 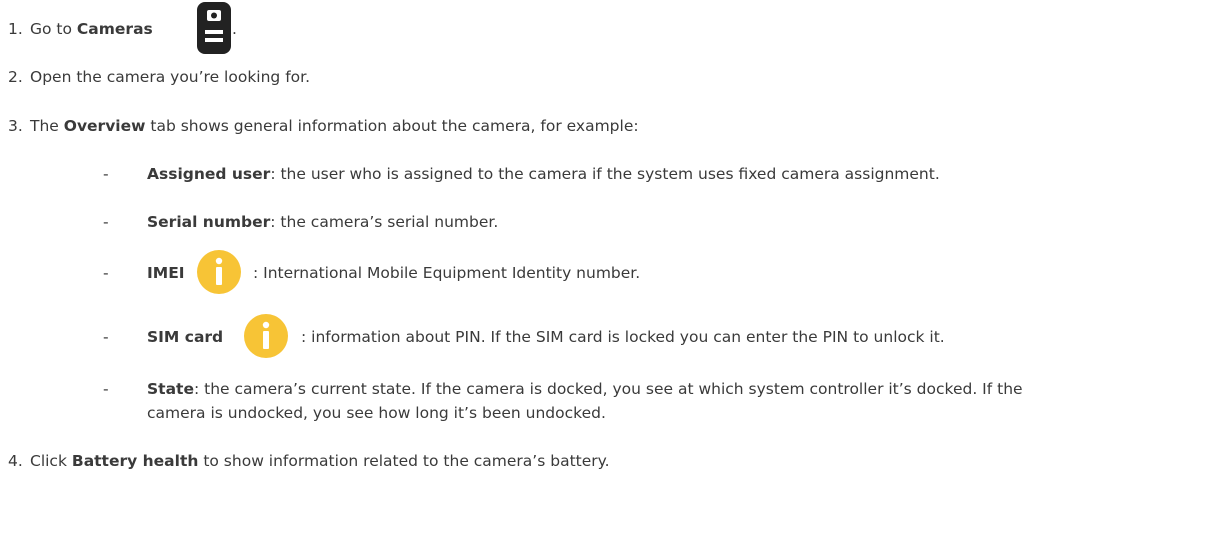 What do you see at coordinates (104, 126) in the screenshot?
I see `step-keyword: Overview` at bounding box center [104, 126].